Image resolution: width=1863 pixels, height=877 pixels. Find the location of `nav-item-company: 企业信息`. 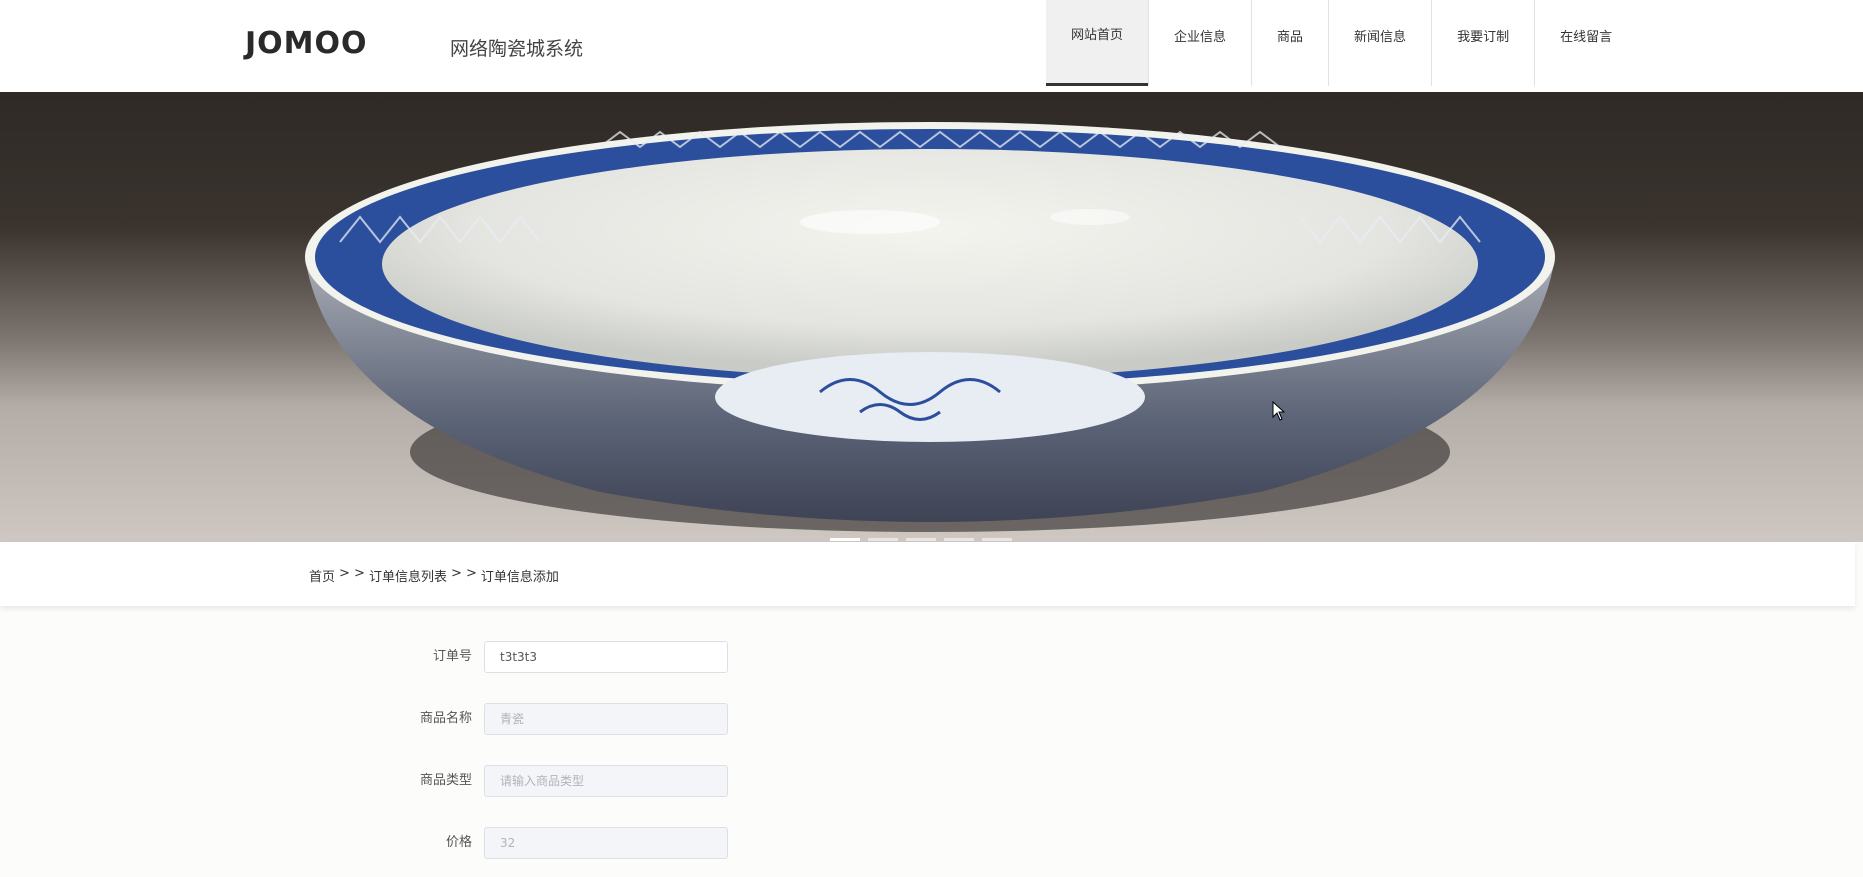

nav-item-company: 企业信息 is located at coordinates (1199, 43).